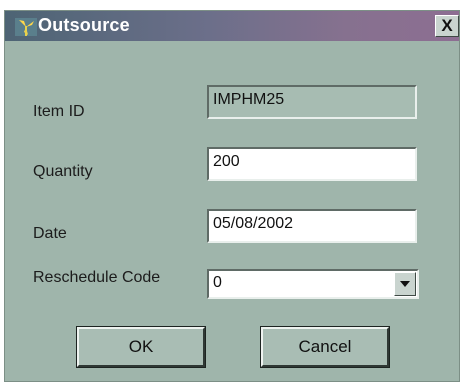 The height and width of the screenshot is (384, 464). I want to click on date-label: Date, so click(50, 233).